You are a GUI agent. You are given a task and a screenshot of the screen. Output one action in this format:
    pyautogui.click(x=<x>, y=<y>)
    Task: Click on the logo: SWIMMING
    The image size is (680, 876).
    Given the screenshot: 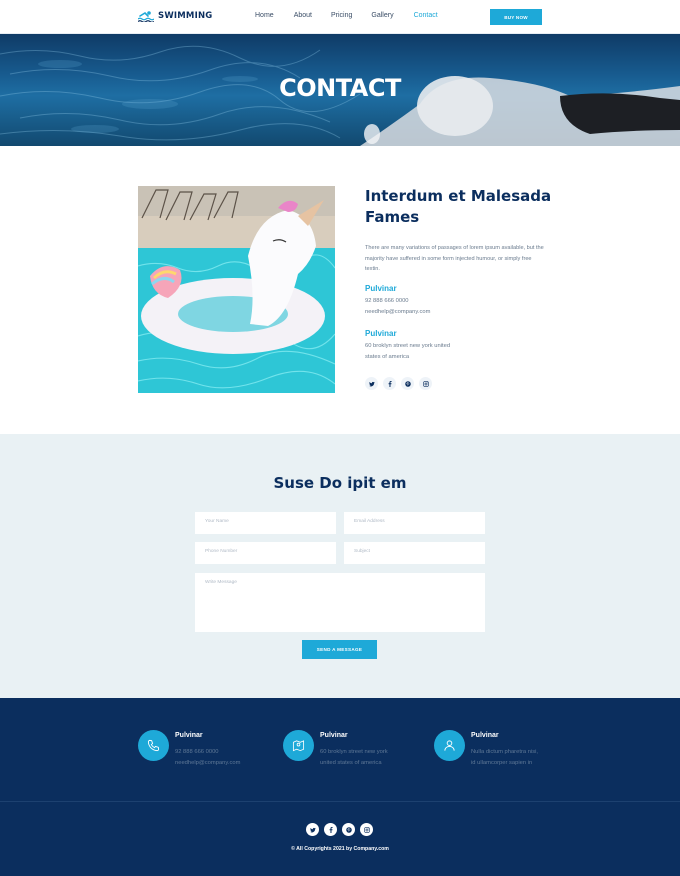 What is the action you would take?
    pyautogui.click(x=175, y=16)
    